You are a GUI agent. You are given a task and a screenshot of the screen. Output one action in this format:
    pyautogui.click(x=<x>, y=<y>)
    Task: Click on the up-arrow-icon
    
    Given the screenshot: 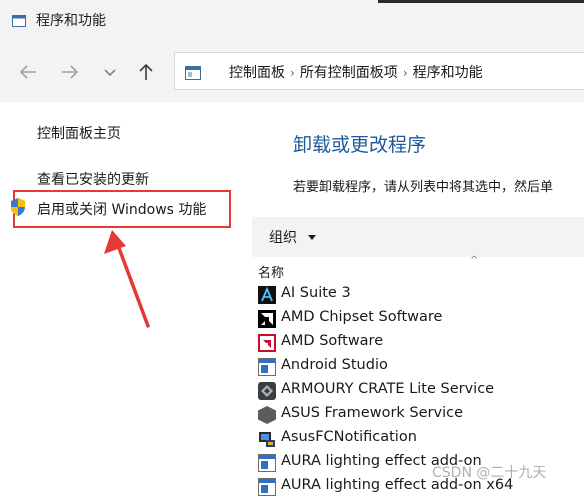 What is the action you would take?
    pyautogui.click(x=146, y=72)
    